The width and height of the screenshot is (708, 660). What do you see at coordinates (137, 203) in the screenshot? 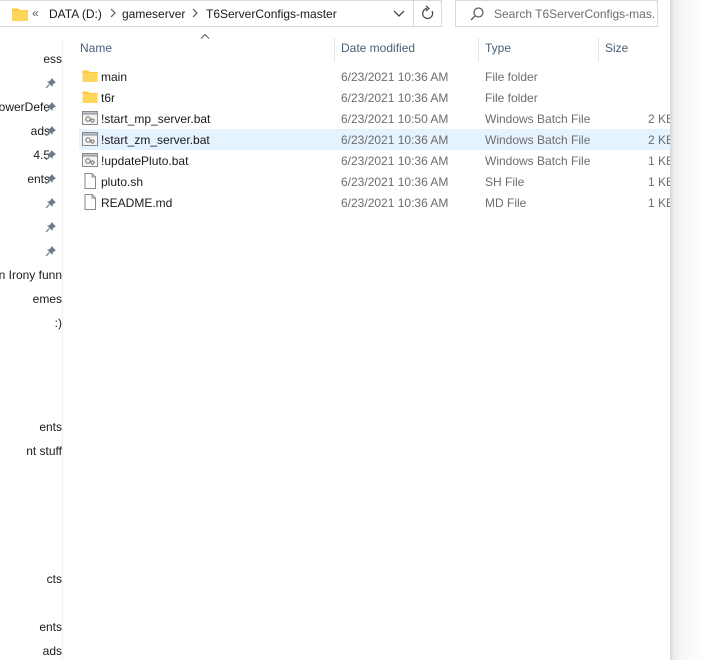
I see `file-name: README.md` at bounding box center [137, 203].